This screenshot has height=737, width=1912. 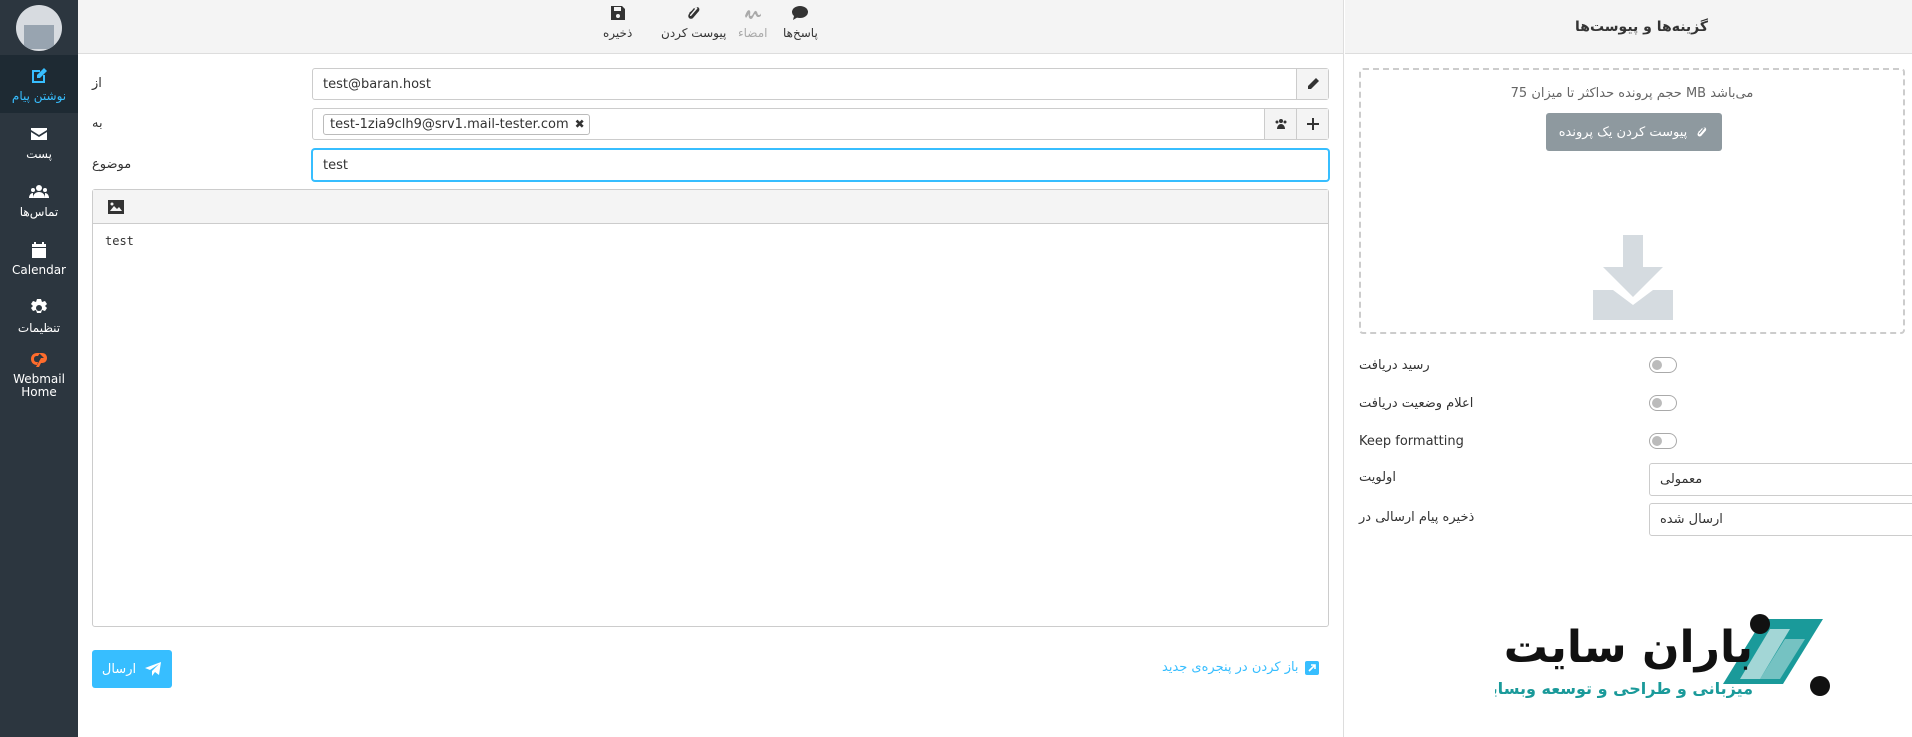 What do you see at coordinates (39, 316) in the screenshot?
I see `nav-settings: تنظیمات` at bounding box center [39, 316].